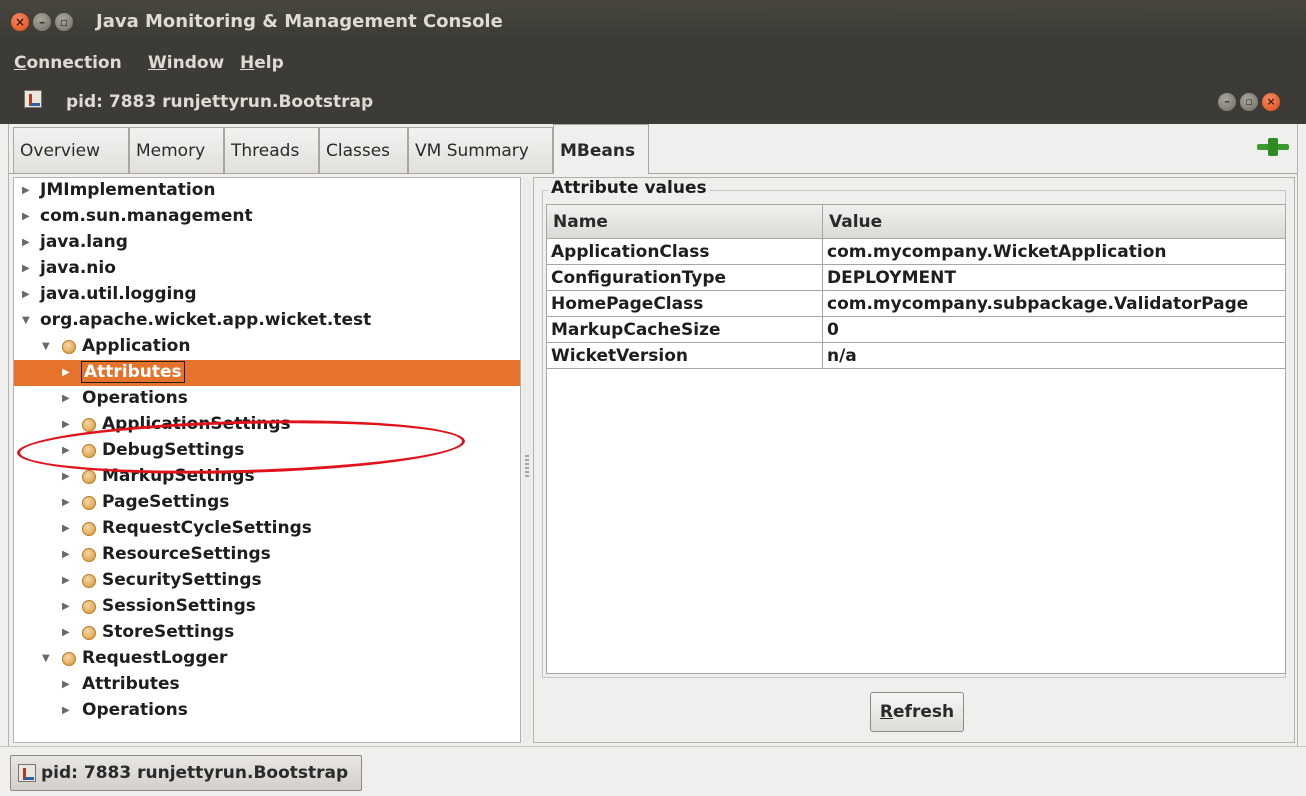  I want to click on internal-frame-title: pid: 7883 runjettyrun.Bootstrap, so click(220, 102).